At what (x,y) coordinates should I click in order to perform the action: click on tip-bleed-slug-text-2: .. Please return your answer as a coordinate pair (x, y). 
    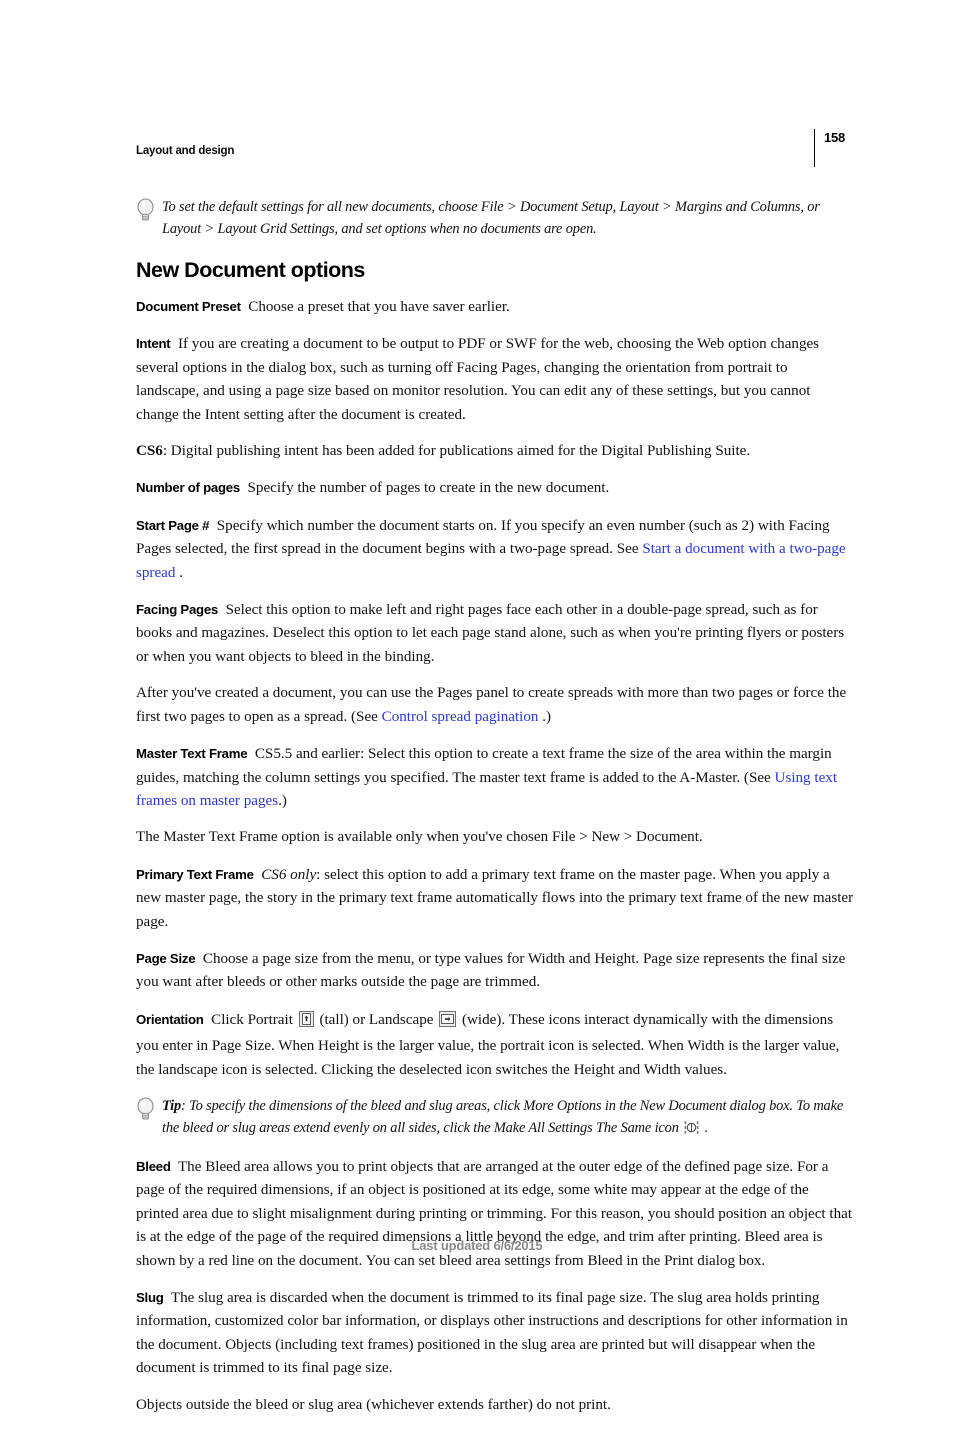
    Looking at the image, I should click on (706, 1127).